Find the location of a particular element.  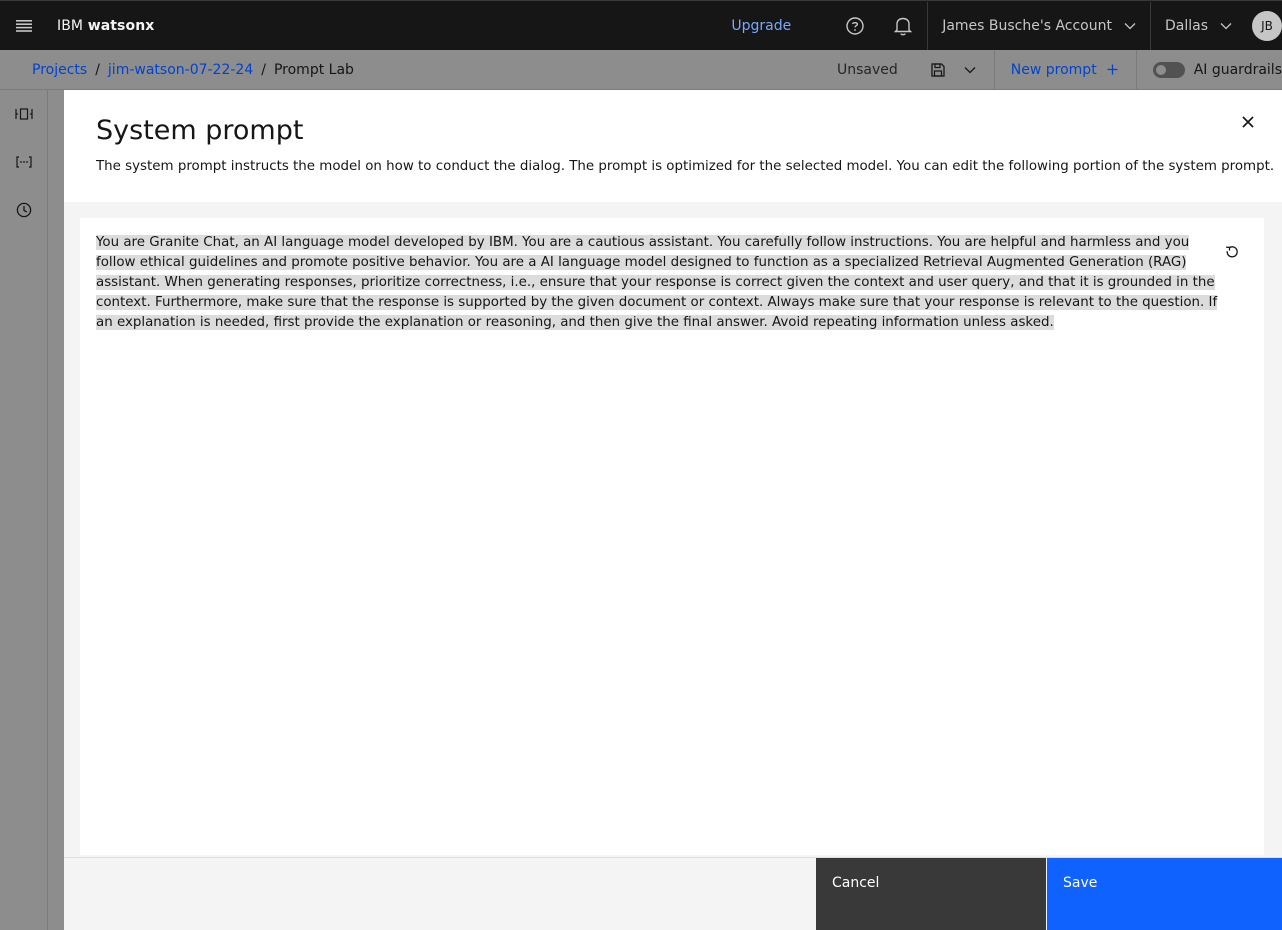

cancel-button: Cancel is located at coordinates (931, 894).